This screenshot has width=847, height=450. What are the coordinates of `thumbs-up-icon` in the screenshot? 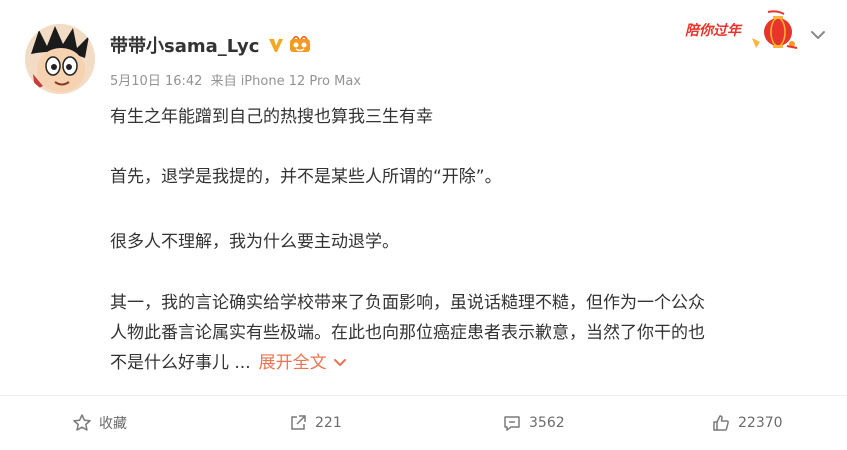 It's located at (721, 423).